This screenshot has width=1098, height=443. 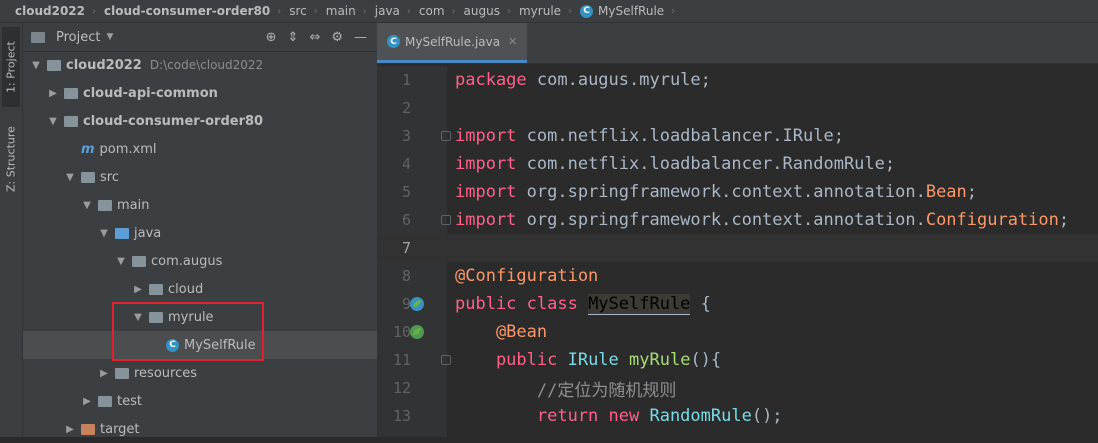 What do you see at coordinates (109, 177) in the screenshot?
I see `tree-item-label: src` at bounding box center [109, 177].